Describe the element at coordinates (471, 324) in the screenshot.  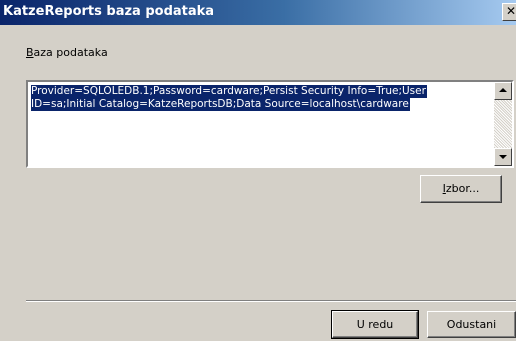
I see `cancel-button: Odustani` at that location.